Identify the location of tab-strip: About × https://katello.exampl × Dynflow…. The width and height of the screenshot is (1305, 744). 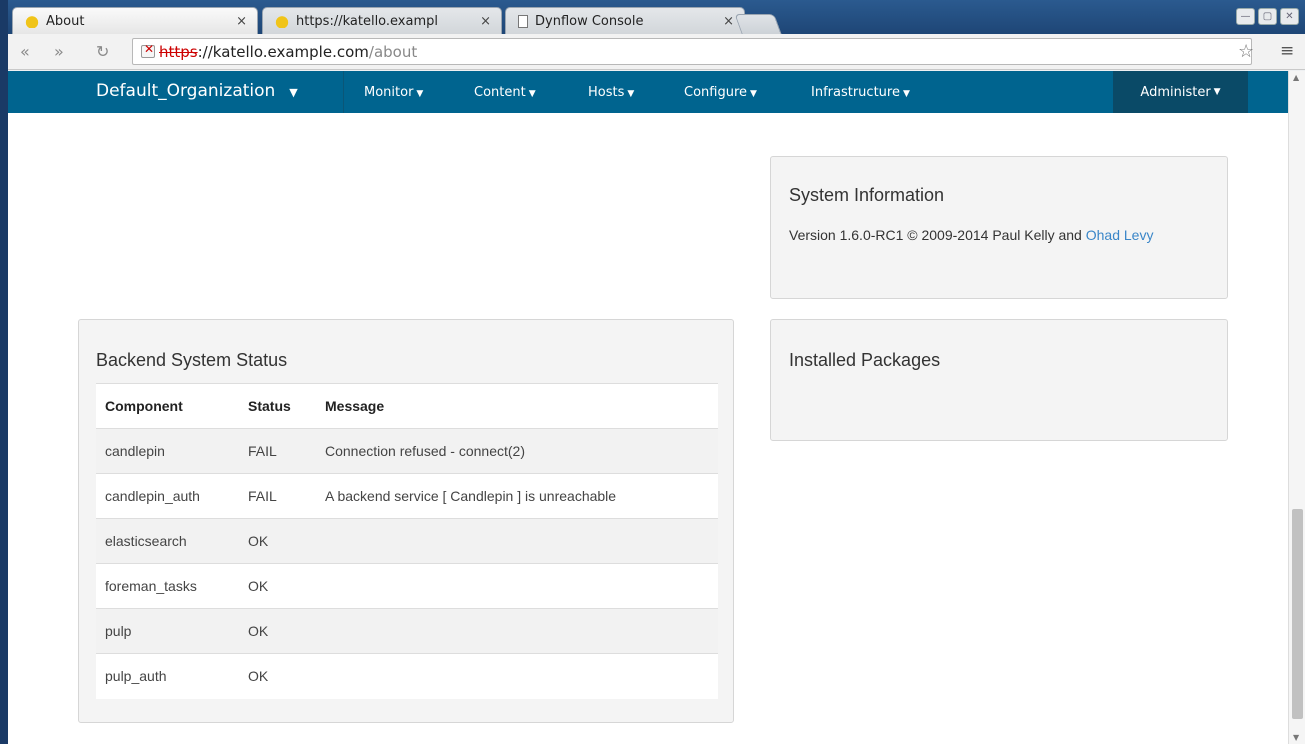
(656, 17).